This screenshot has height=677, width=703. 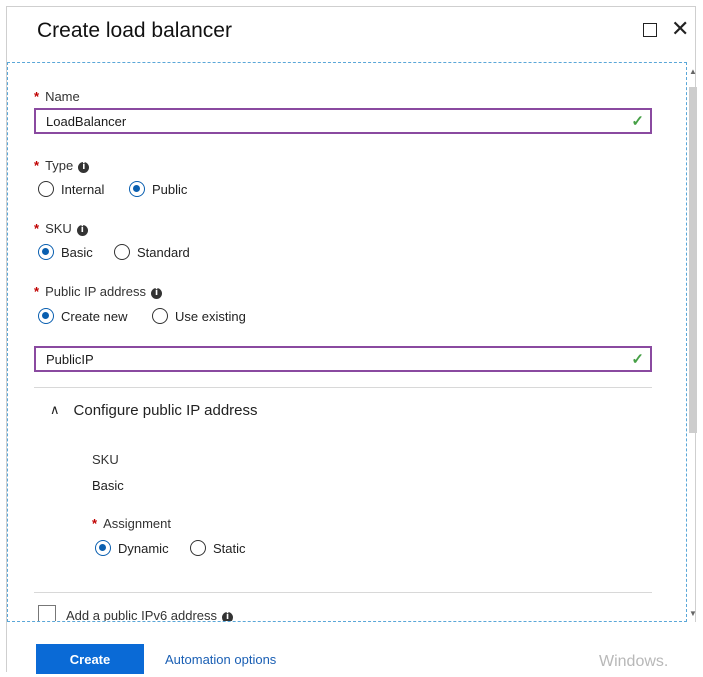 What do you see at coordinates (336, 359) in the screenshot?
I see `public-ip-name-input` at bounding box center [336, 359].